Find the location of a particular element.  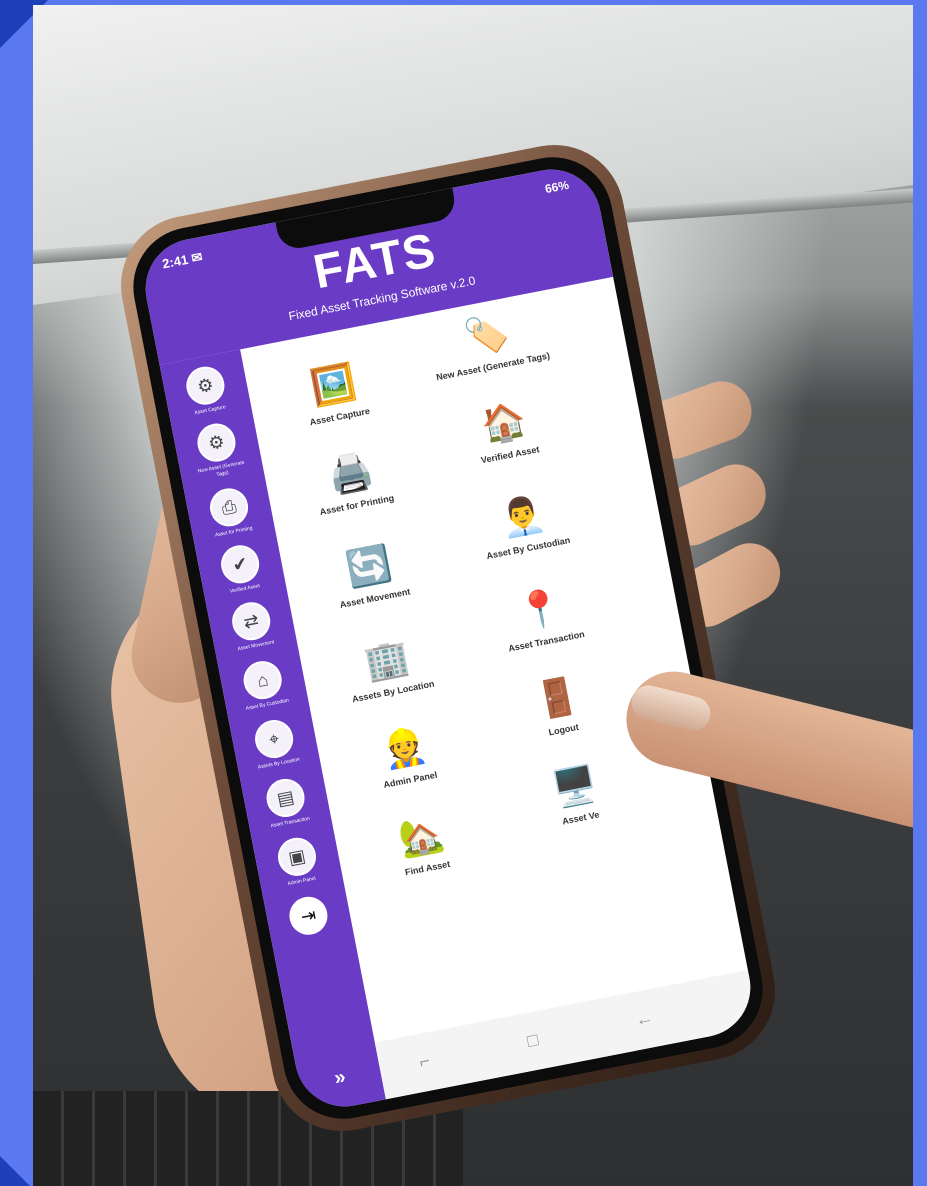

sidebar-item-new-asset: ⚙ New Asset (Generate Tags) is located at coordinates (217, 450).